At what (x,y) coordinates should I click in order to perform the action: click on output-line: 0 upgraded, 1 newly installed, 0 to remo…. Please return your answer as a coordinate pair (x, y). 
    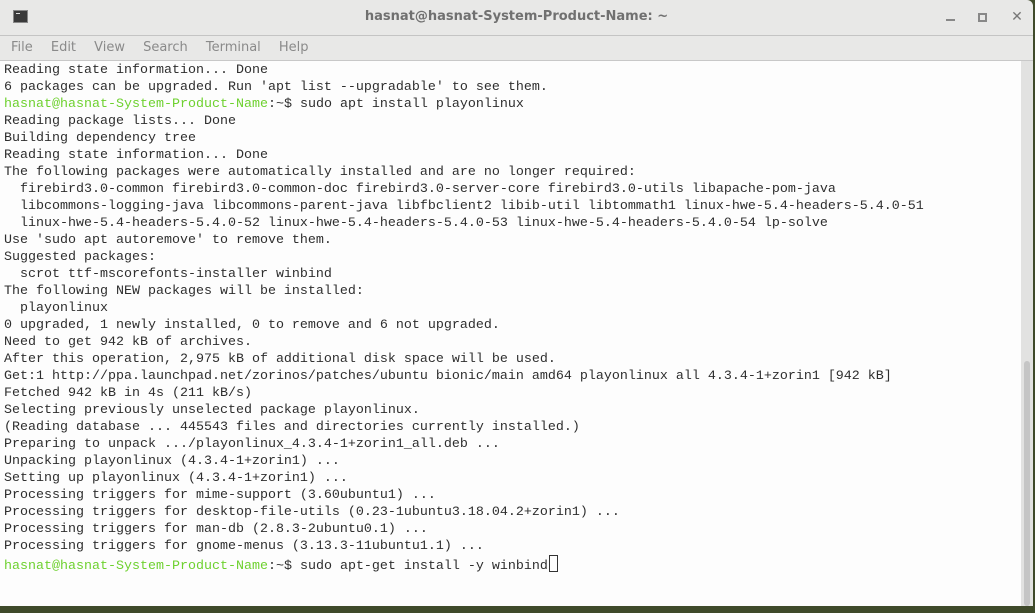
    Looking at the image, I should click on (464, 325).